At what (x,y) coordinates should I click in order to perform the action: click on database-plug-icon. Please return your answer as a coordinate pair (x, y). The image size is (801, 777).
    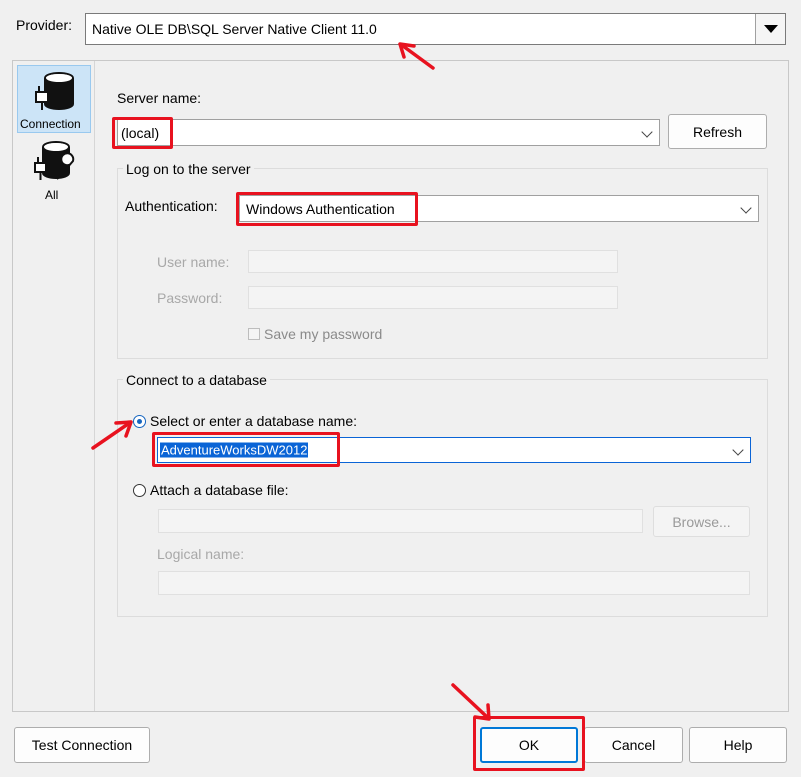
    Looking at the image, I should click on (54, 91).